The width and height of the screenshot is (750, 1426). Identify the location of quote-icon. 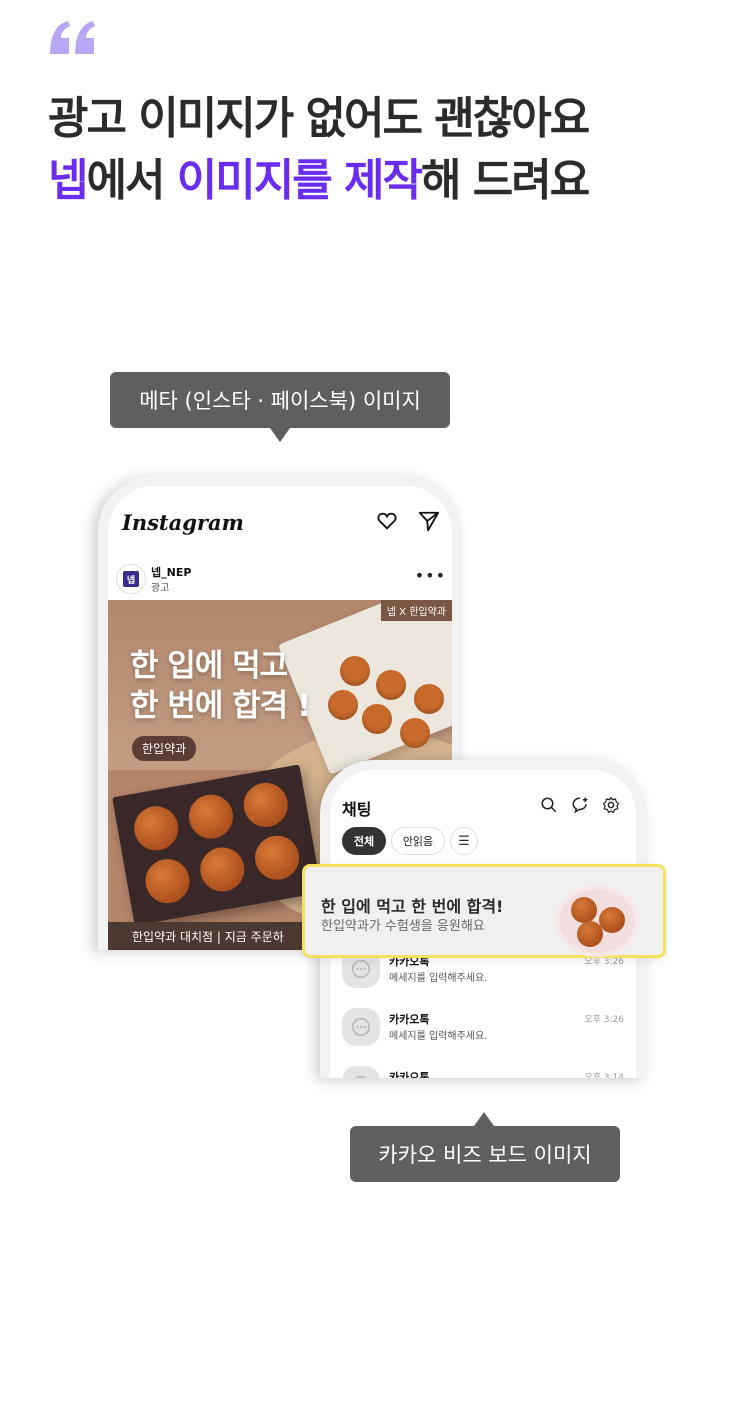
(72, 37).